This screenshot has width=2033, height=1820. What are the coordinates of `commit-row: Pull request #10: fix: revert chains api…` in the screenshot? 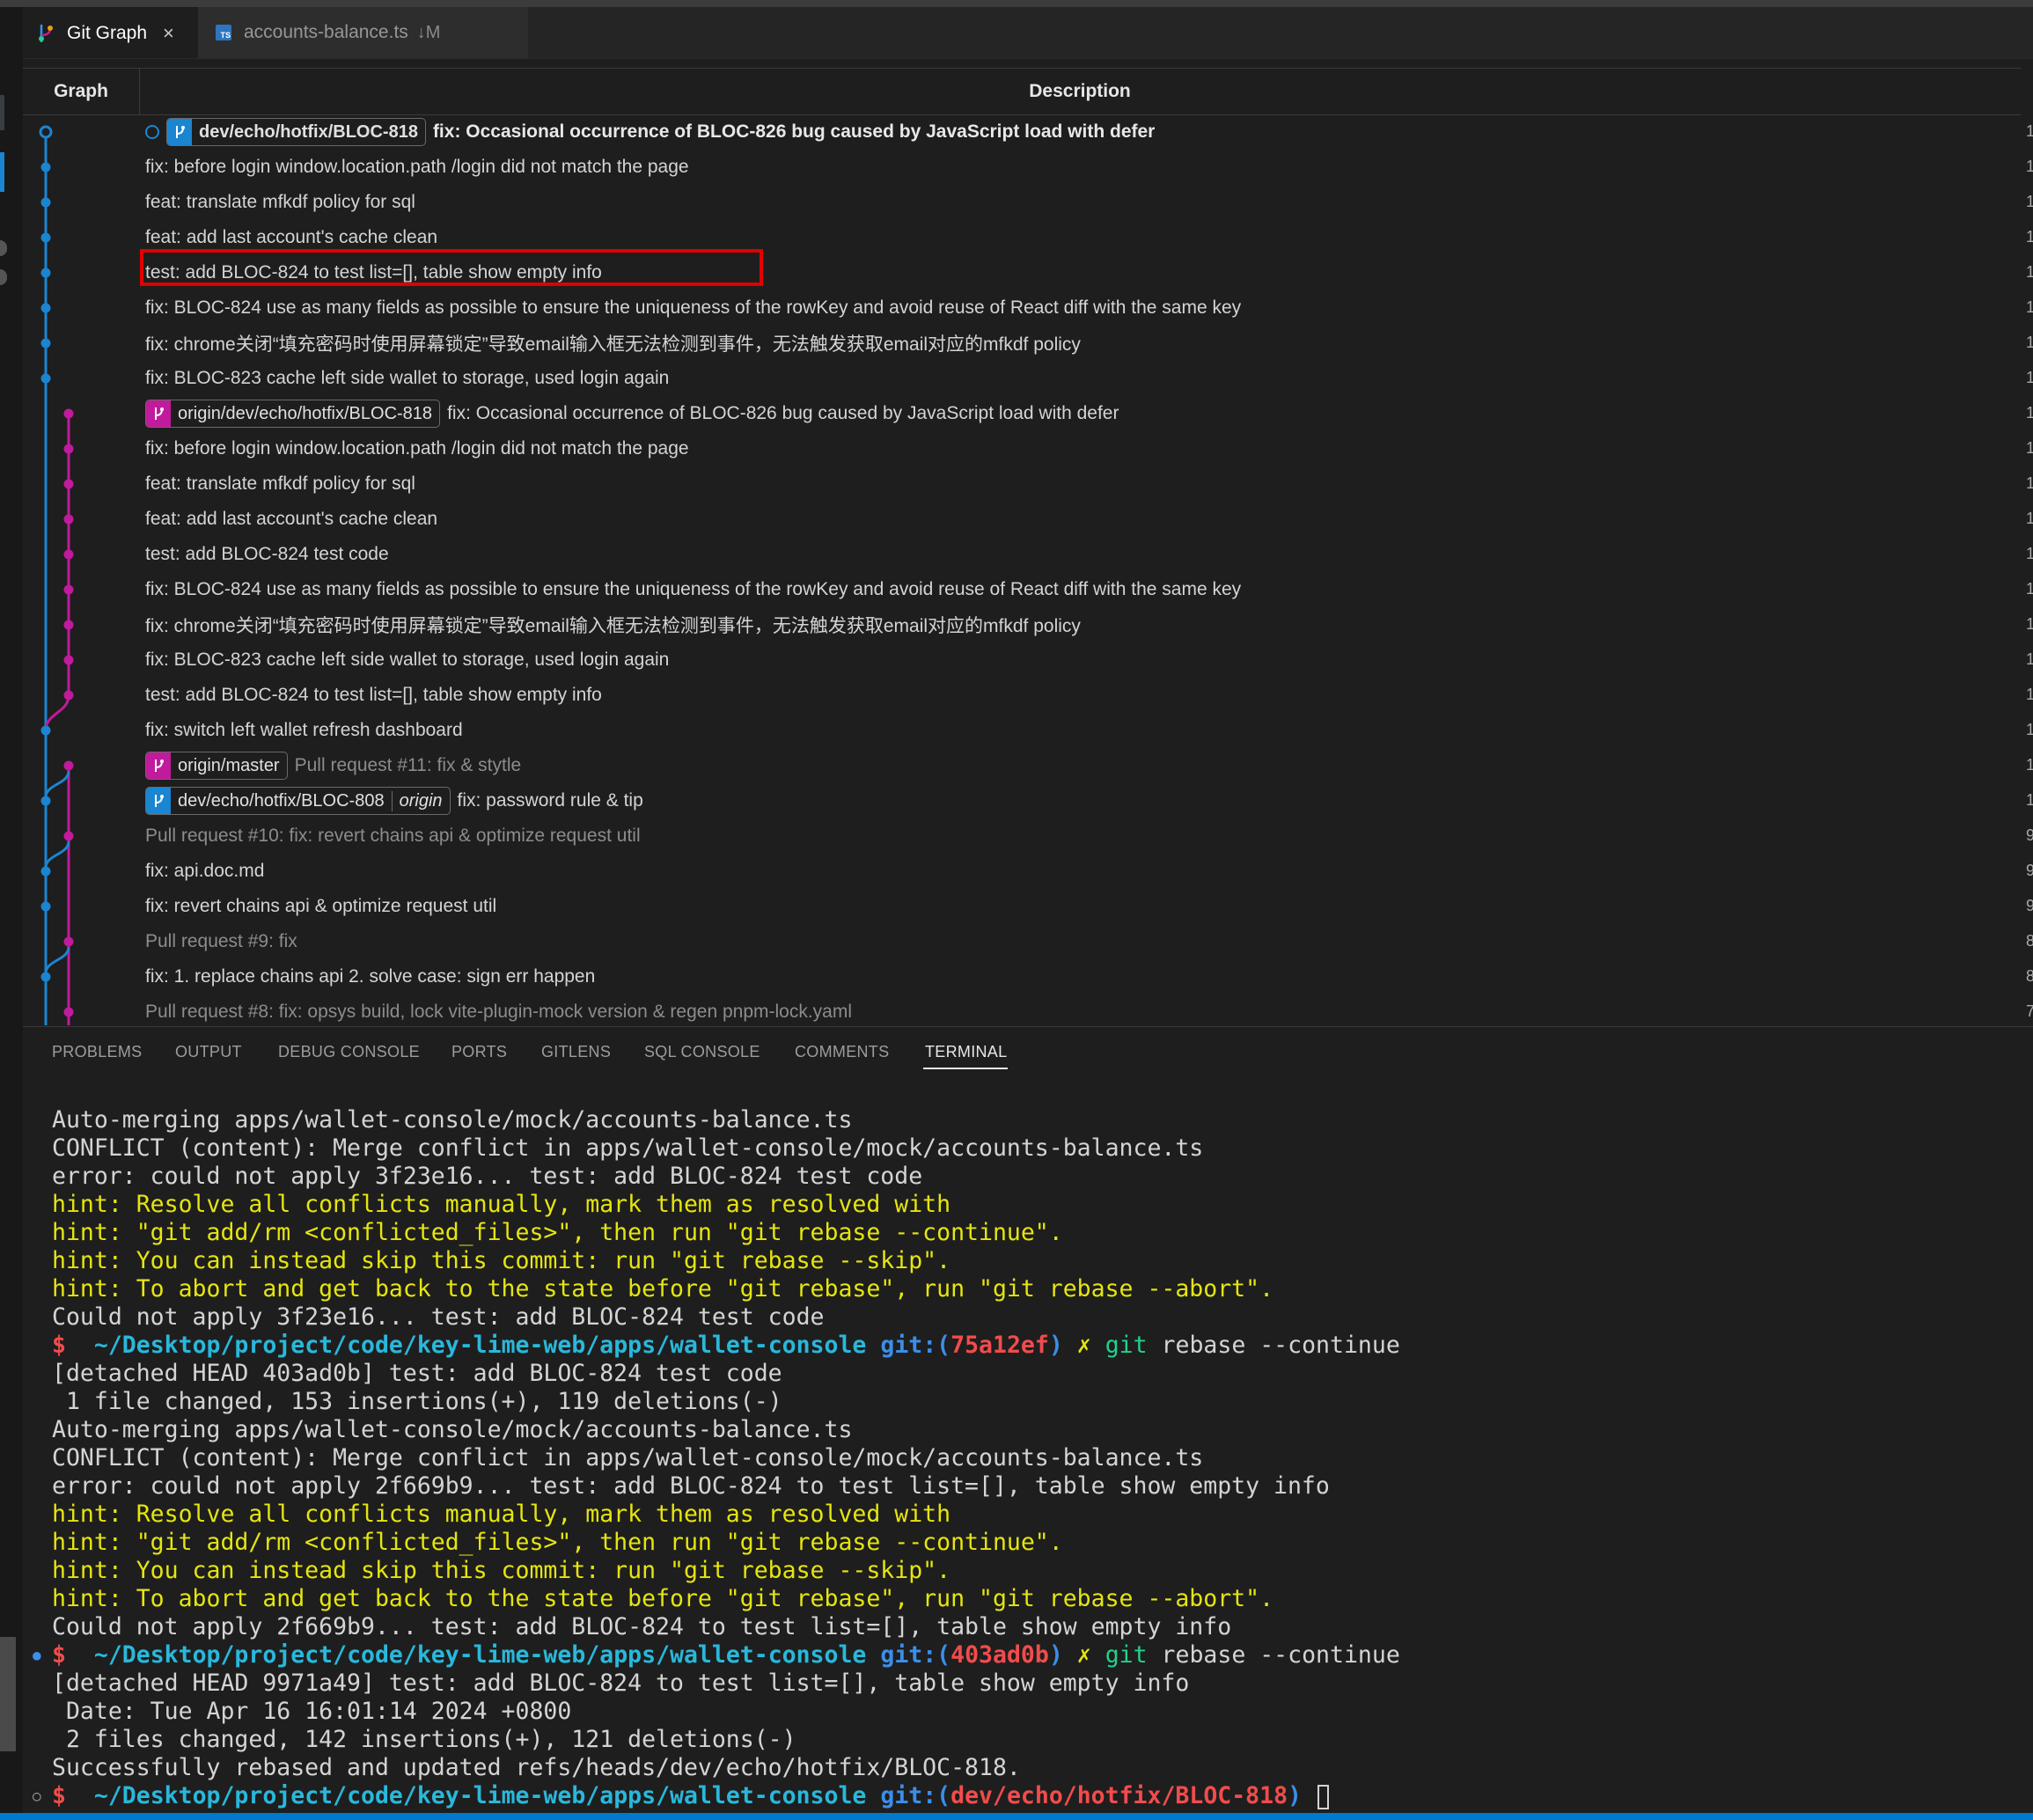 It's located at (393, 836).